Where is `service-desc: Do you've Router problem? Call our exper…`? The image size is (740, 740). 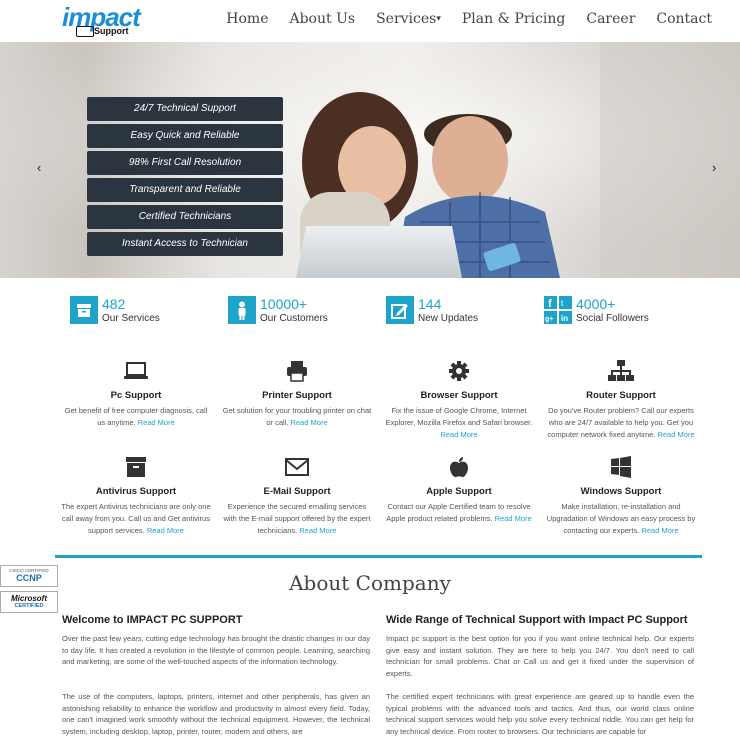
service-desc: Do you've Router problem? Call our exper… is located at coordinates (621, 423).